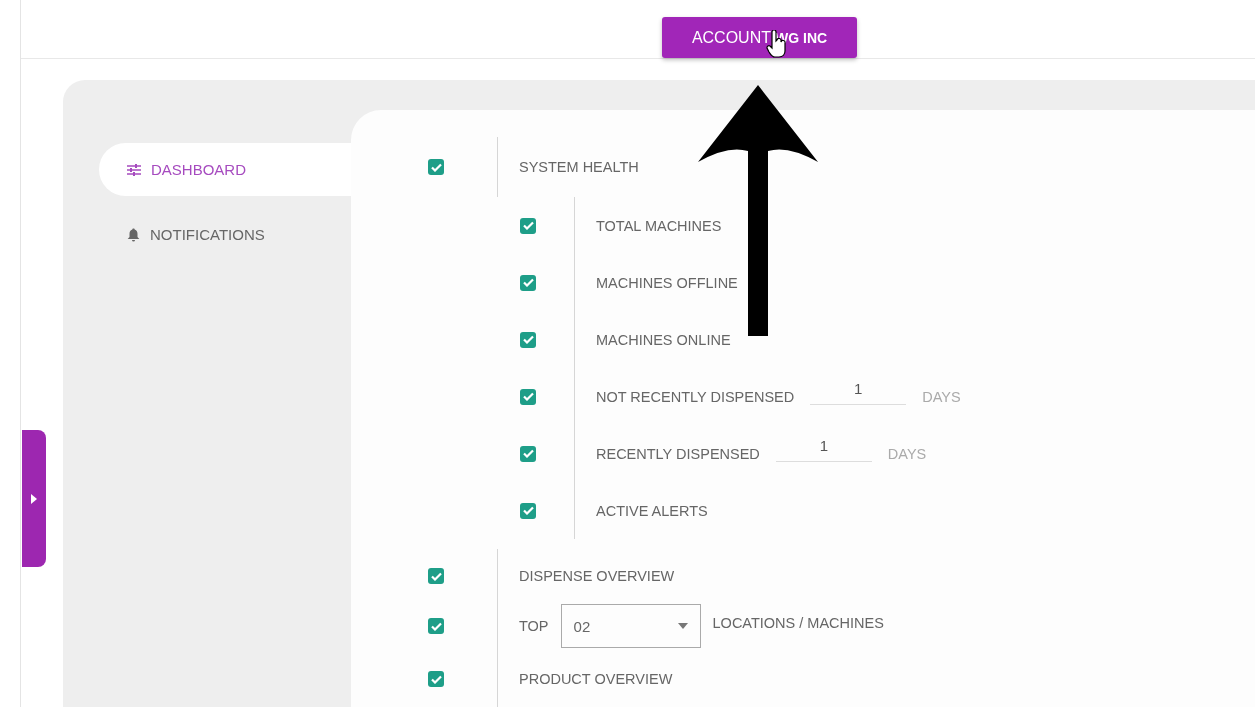 Image resolution: width=1255 pixels, height=707 pixels. I want to click on section-label: PRODUCT OVERVIEW, so click(596, 679).